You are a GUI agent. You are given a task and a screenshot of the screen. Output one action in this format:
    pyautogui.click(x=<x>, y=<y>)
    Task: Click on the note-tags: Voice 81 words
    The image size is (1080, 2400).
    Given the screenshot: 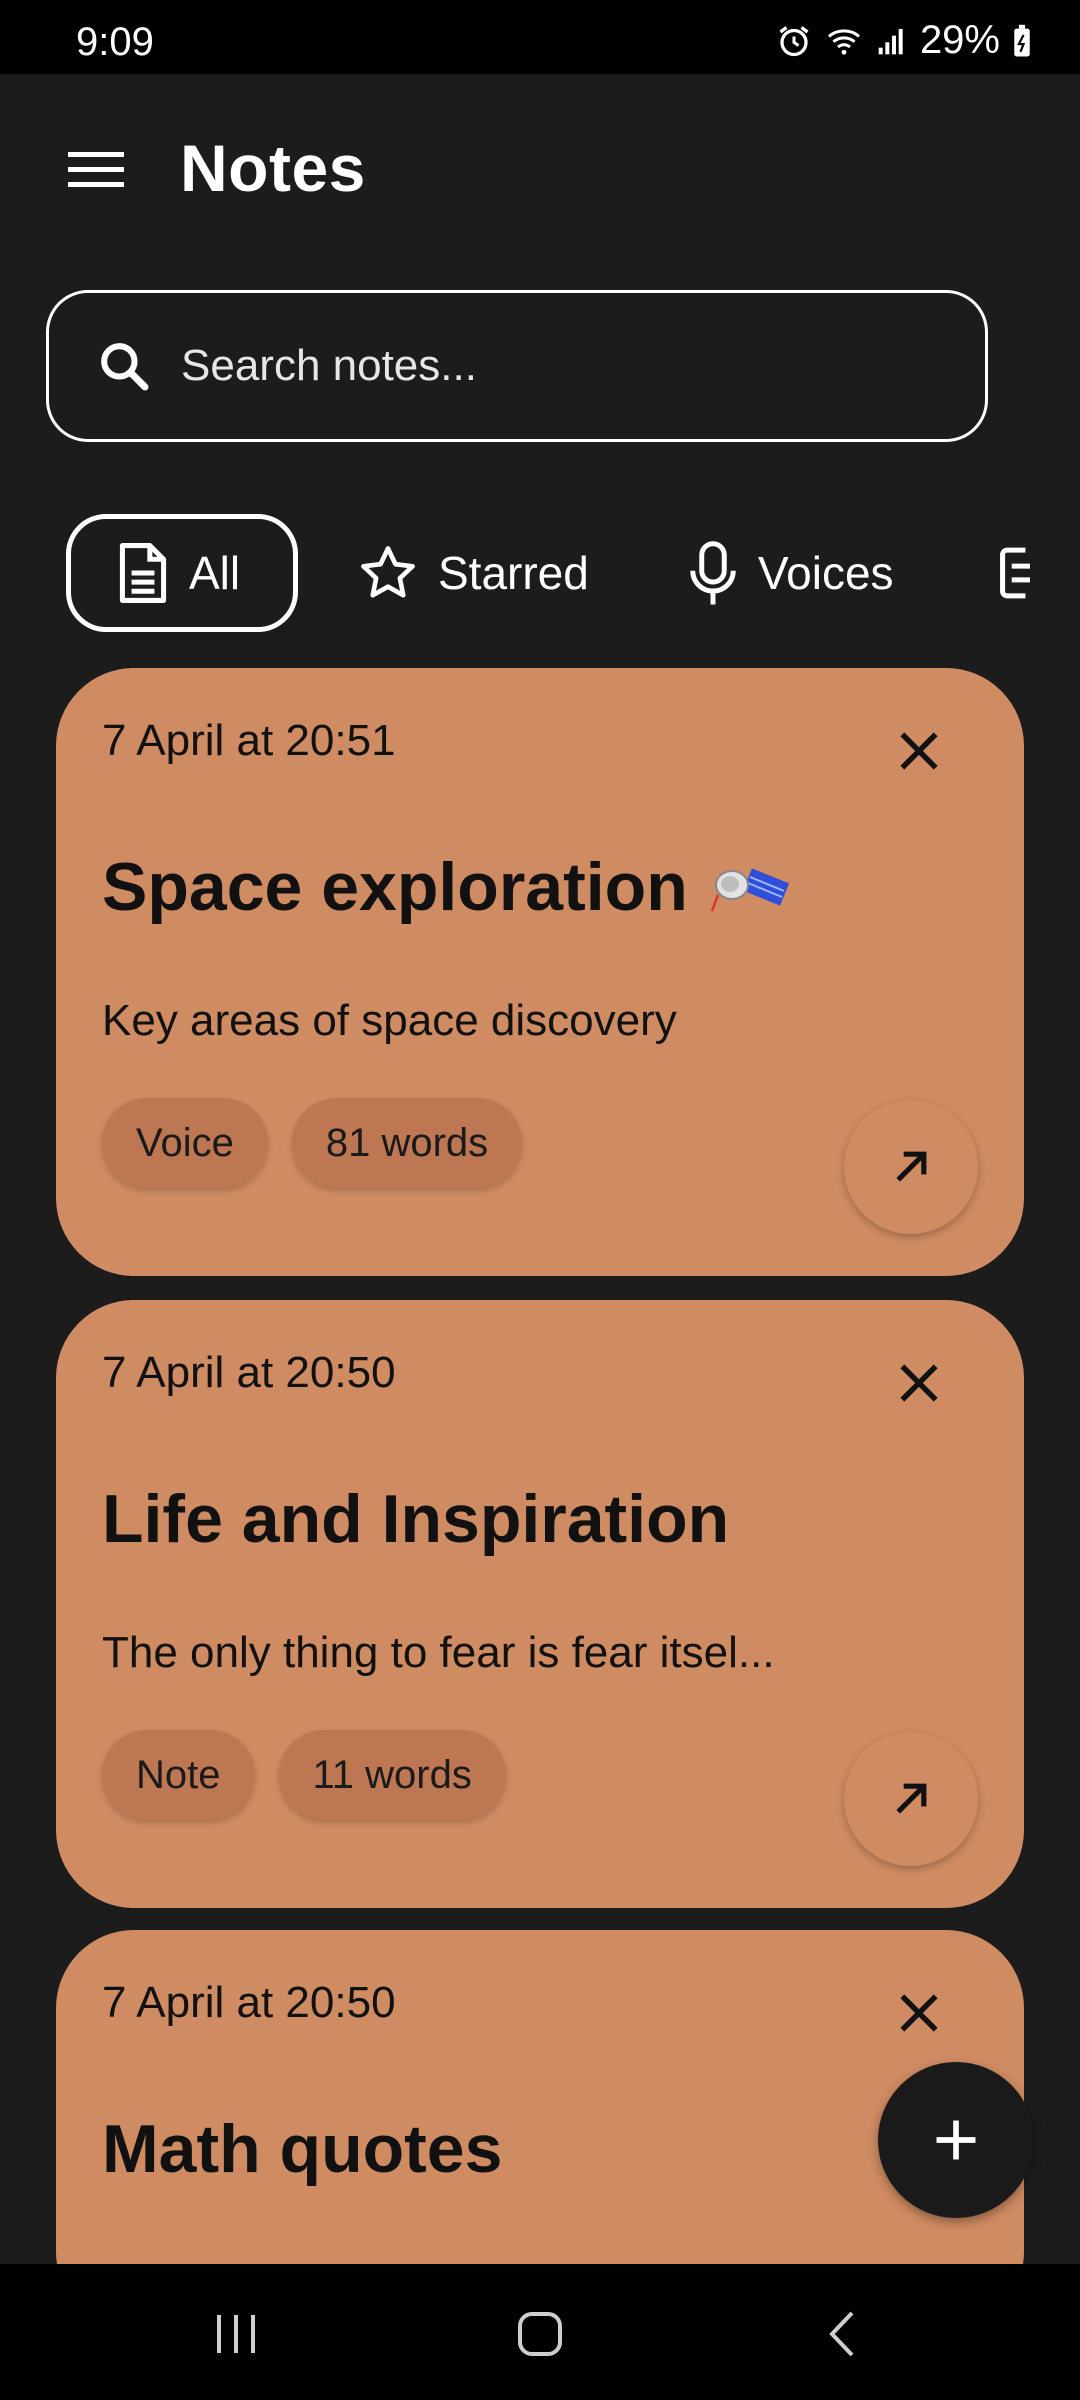 What is the action you would take?
    pyautogui.click(x=312, y=1143)
    